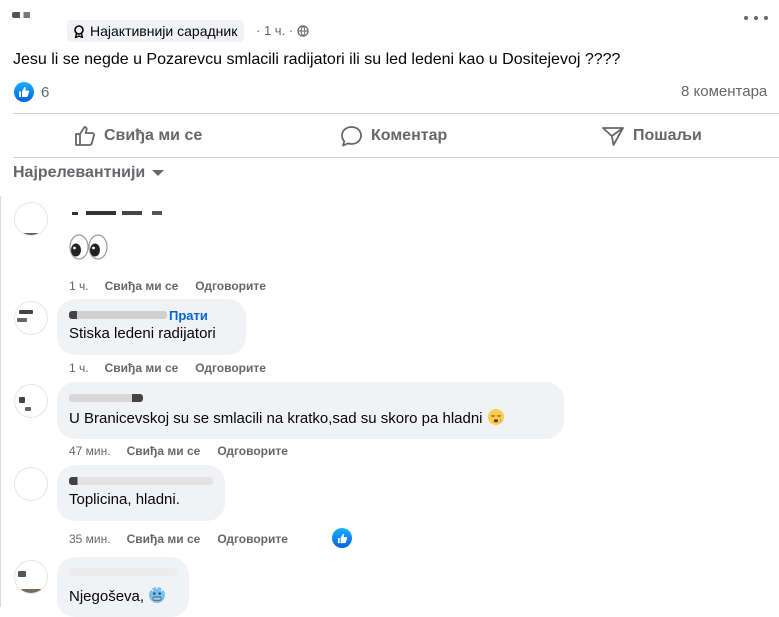  Describe the element at coordinates (724, 91) in the screenshot. I see `comments-count-link: 8 коментара` at that location.